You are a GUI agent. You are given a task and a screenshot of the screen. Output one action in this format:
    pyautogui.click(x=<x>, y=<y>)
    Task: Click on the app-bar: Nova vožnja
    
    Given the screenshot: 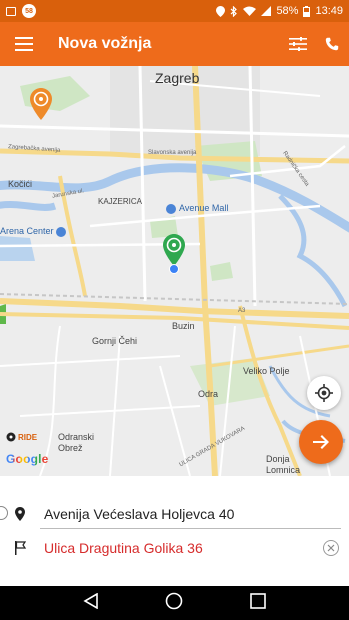 What is the action you would take?
    pyautogui.click(x=174, y=44)
    